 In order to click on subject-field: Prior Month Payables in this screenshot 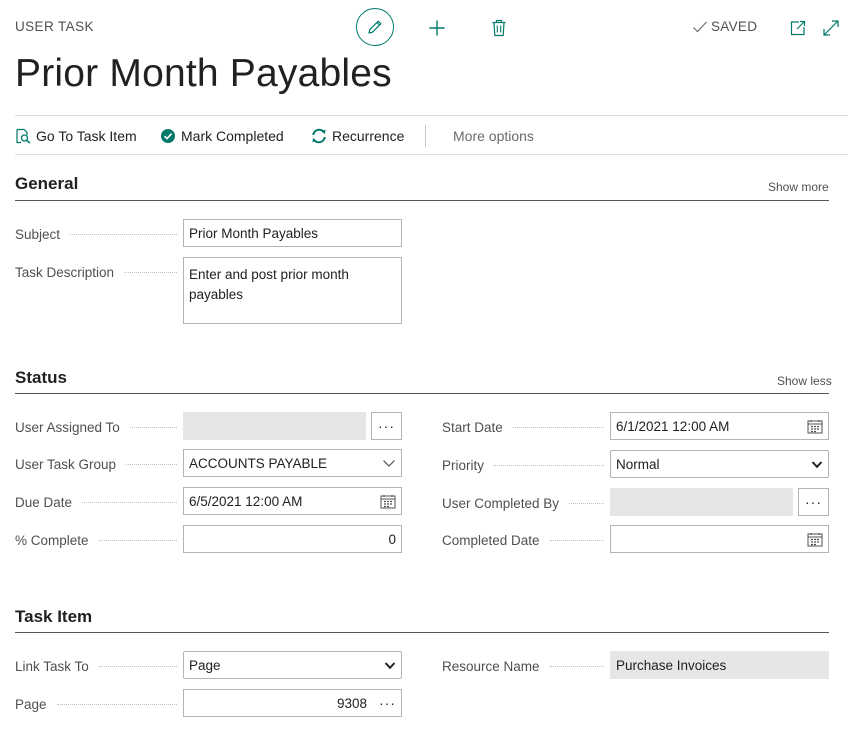, I will do `click(292, 233)`.